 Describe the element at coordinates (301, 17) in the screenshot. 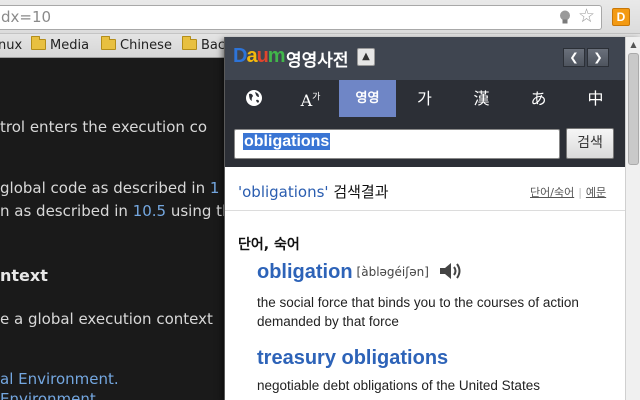

I see `address-bar: dx=10` at that location.